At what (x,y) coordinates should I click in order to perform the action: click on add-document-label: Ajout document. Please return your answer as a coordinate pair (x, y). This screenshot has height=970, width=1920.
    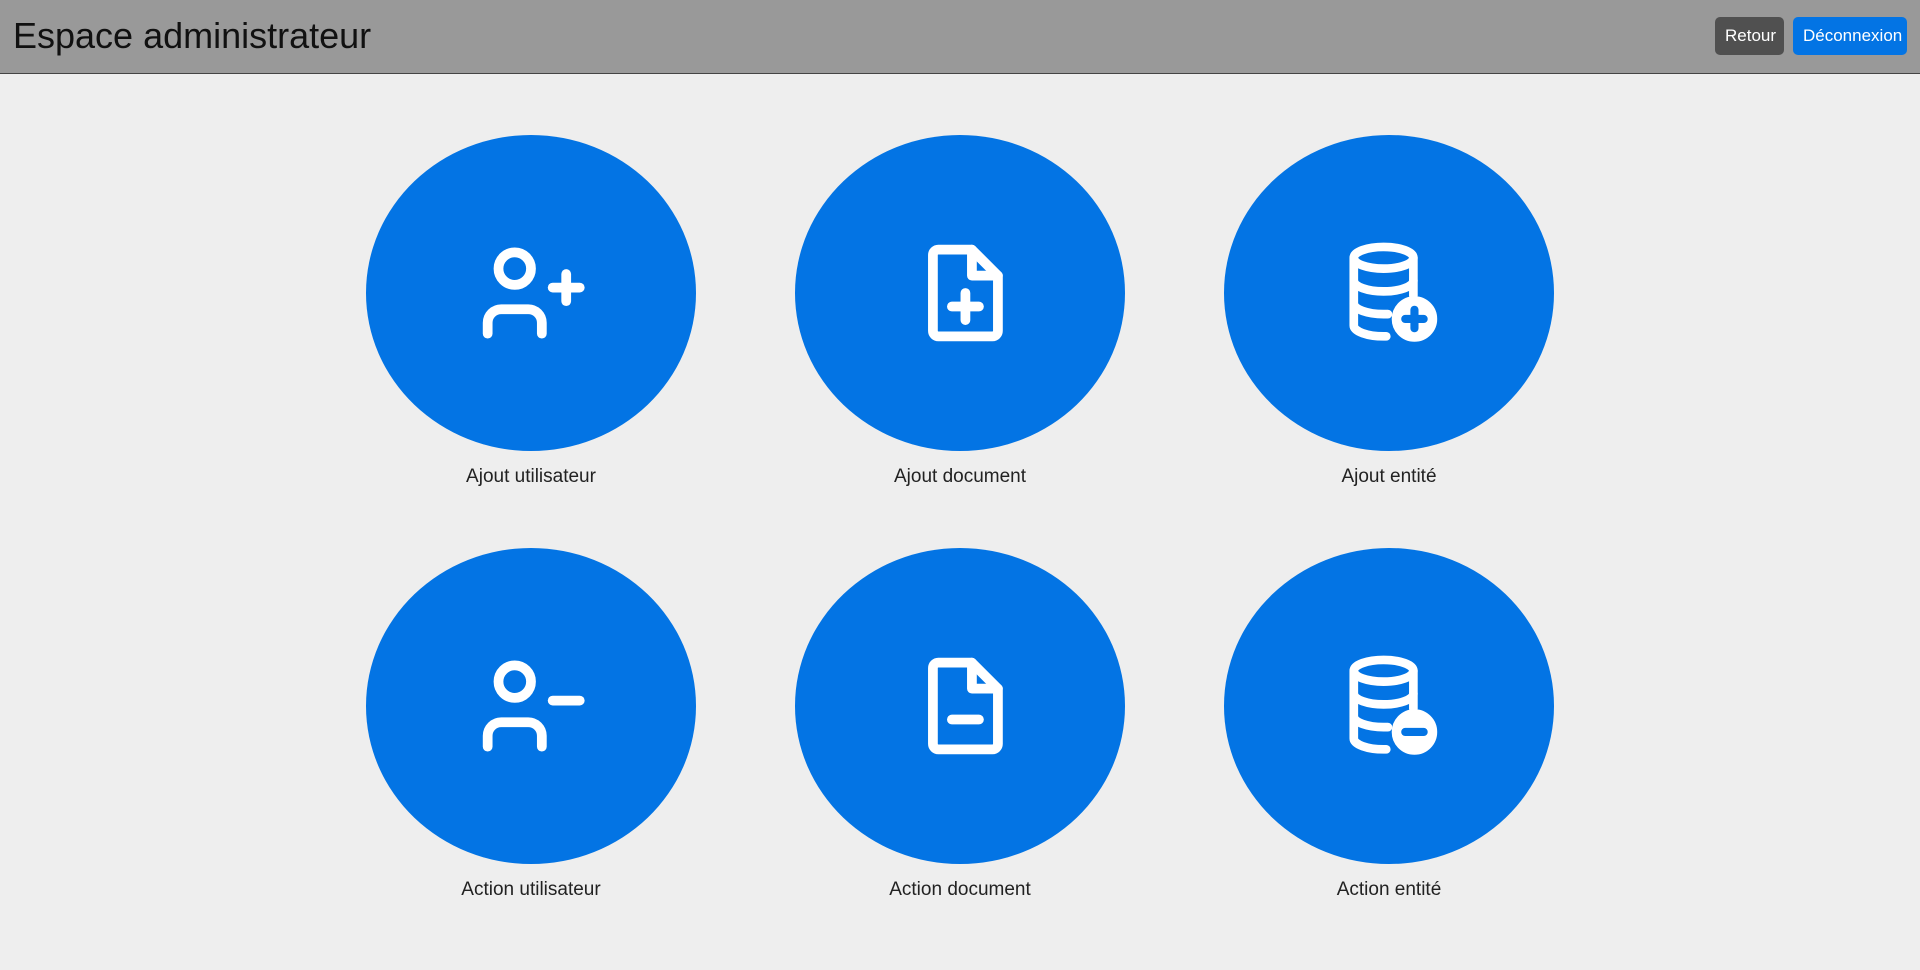
    Looking at the image, I should click on (960, 476).